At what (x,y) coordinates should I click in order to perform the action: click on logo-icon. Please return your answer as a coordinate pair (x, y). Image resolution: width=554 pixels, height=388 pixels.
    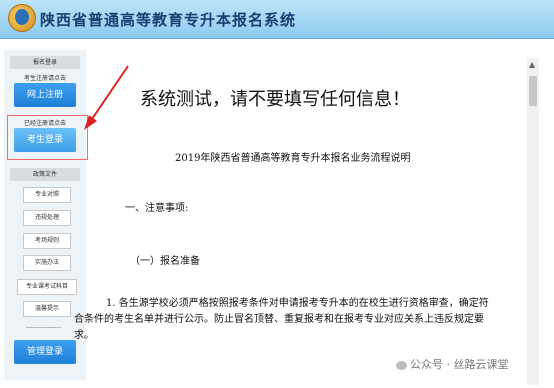
    Looking at the image, I should click on (22, 18).